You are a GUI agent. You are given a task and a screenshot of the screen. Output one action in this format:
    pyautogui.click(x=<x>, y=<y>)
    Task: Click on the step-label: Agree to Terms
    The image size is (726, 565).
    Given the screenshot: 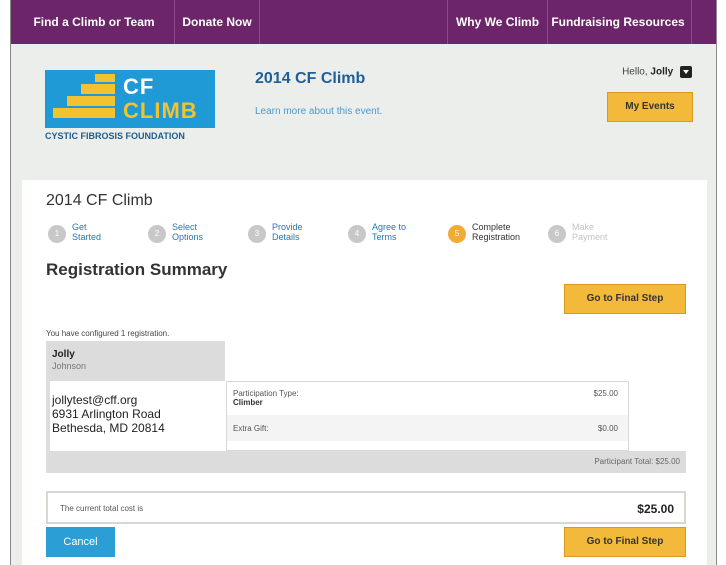 What is the action you would take?
    pyautogui.click(x=389, y=232)
    